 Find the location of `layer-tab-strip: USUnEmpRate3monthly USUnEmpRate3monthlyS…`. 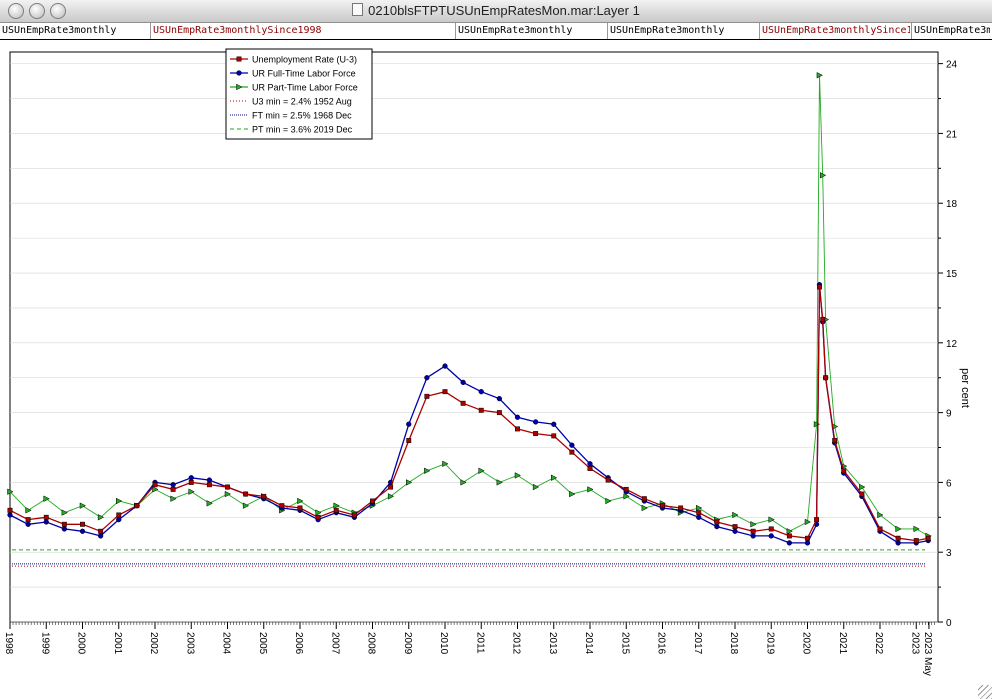

layer-tab-strip: USUnEmpRate3monthly USUnEmpRate3monthlyS… is located at coordinates (496, 31).